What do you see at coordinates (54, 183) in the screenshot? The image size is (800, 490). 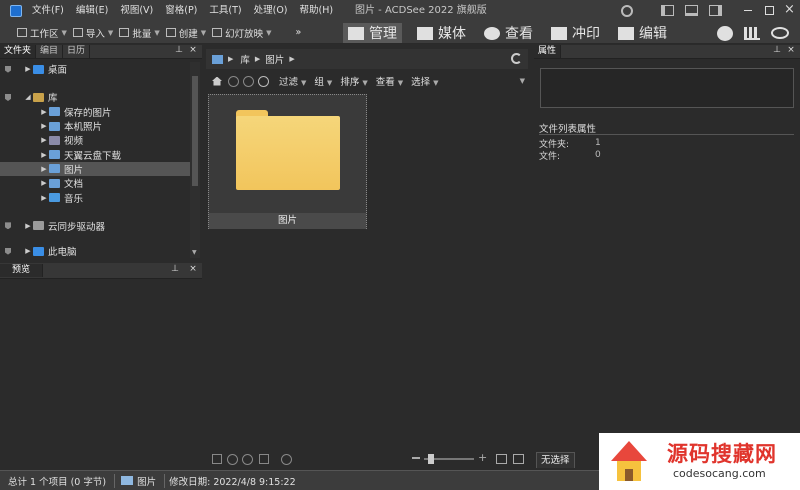 I see `document-icon` at bounding box center [54, 183].